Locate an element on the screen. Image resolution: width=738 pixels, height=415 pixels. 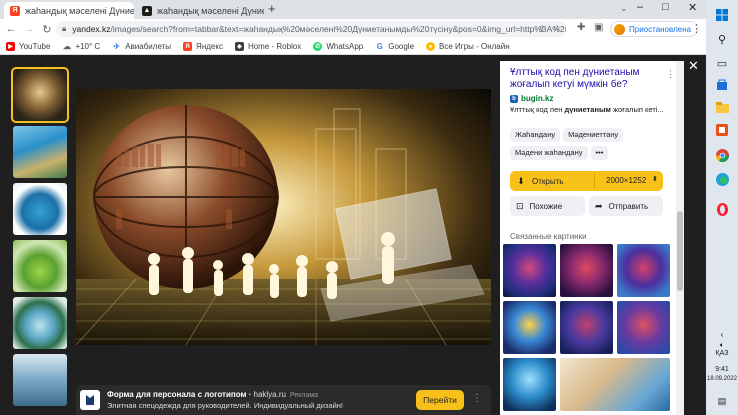
send-label: Отправить is located at coordinates (628, 206).